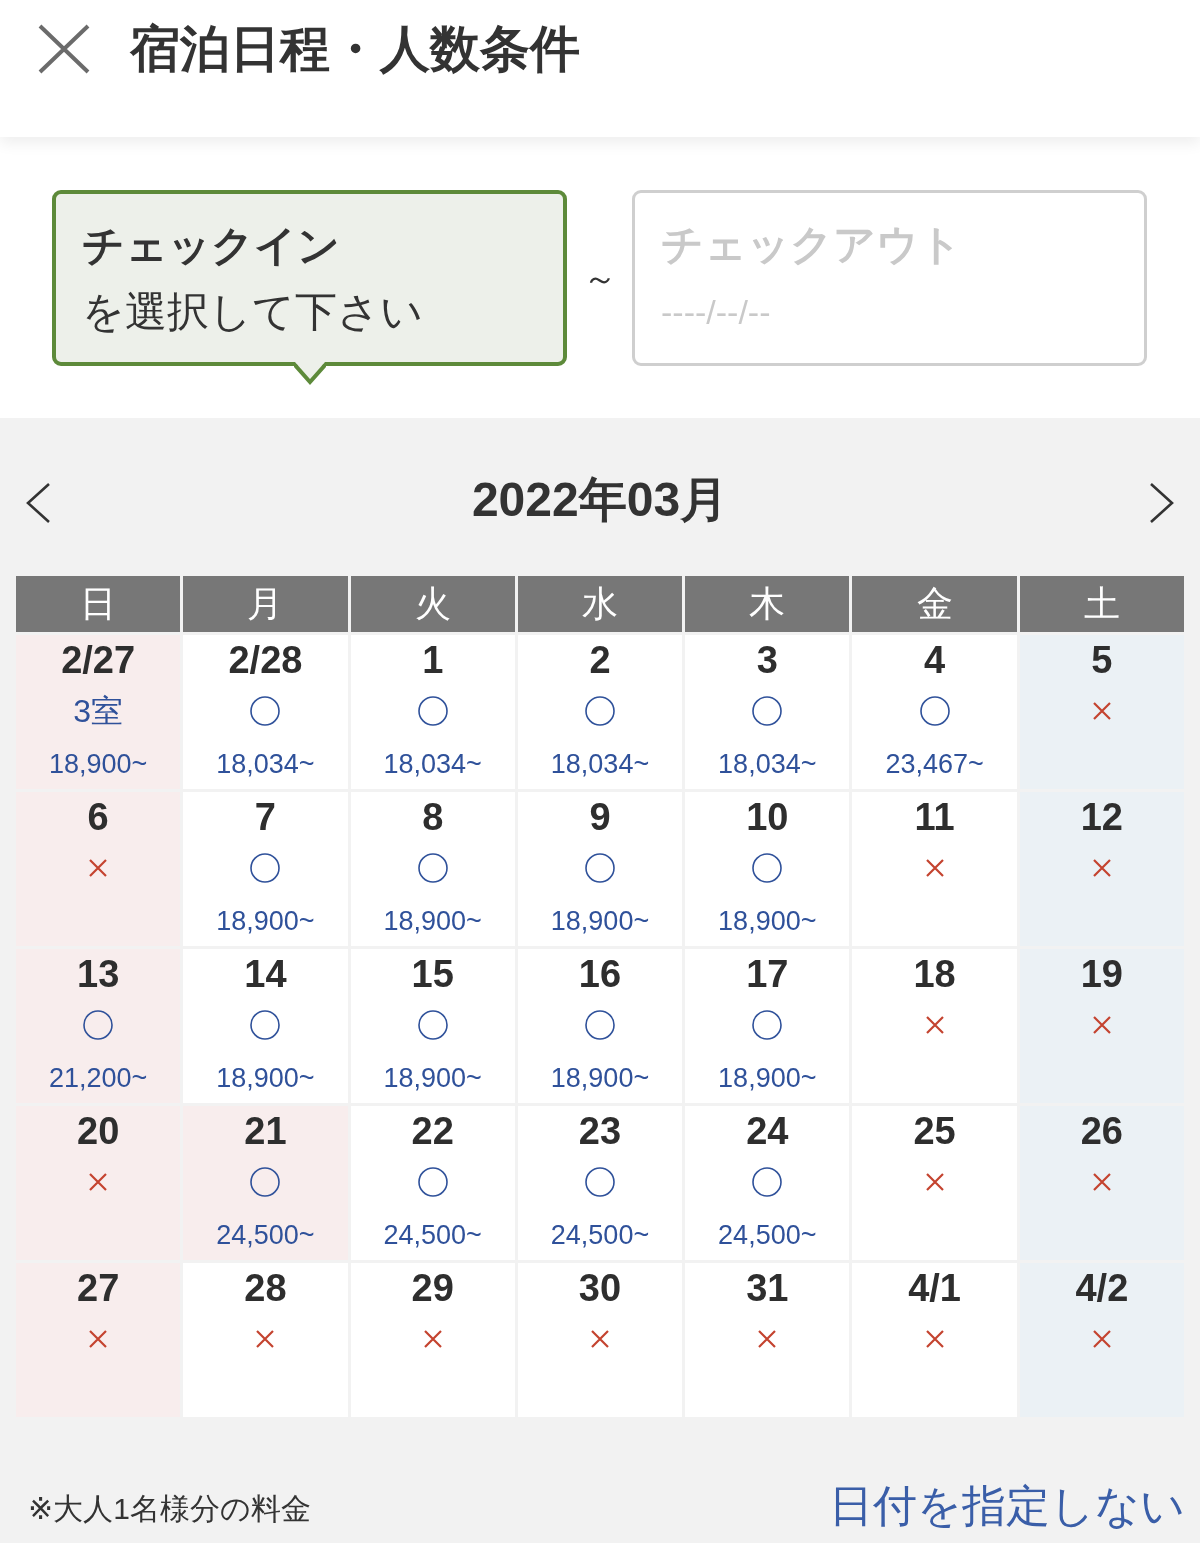 This screenshot has height=1543, width=1200. What do you see at coordinates (432, 1288) in the screenshot?
I see `day-number: 29` at bounding box center [432, 1288].